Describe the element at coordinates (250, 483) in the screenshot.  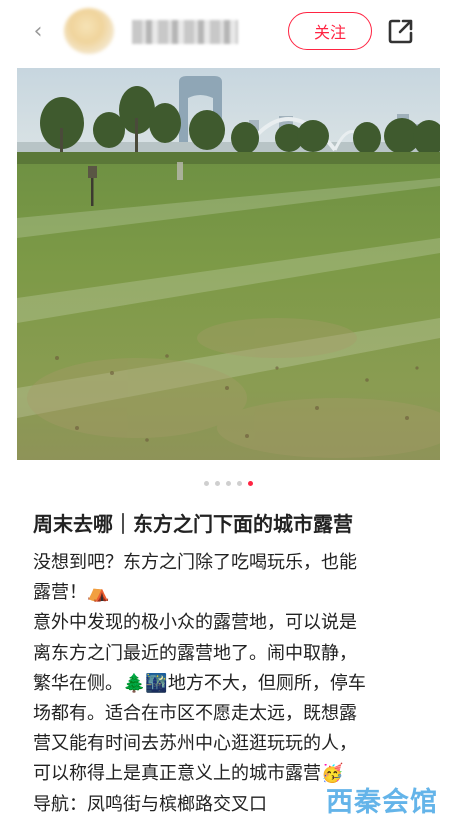
I see `carousel-dot-active` at that location.